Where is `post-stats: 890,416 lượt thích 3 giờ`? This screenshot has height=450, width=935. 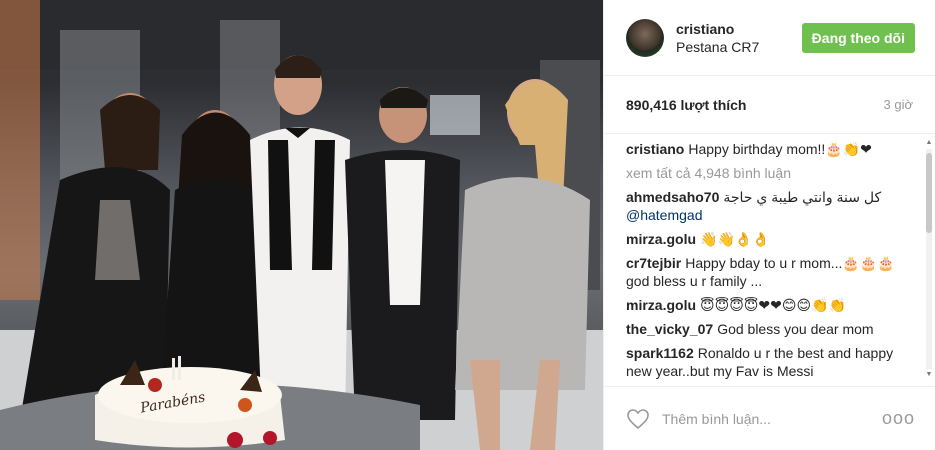
post-stats: 890,416 lượt thích 3 giờ is located at coordinates (769, 105).